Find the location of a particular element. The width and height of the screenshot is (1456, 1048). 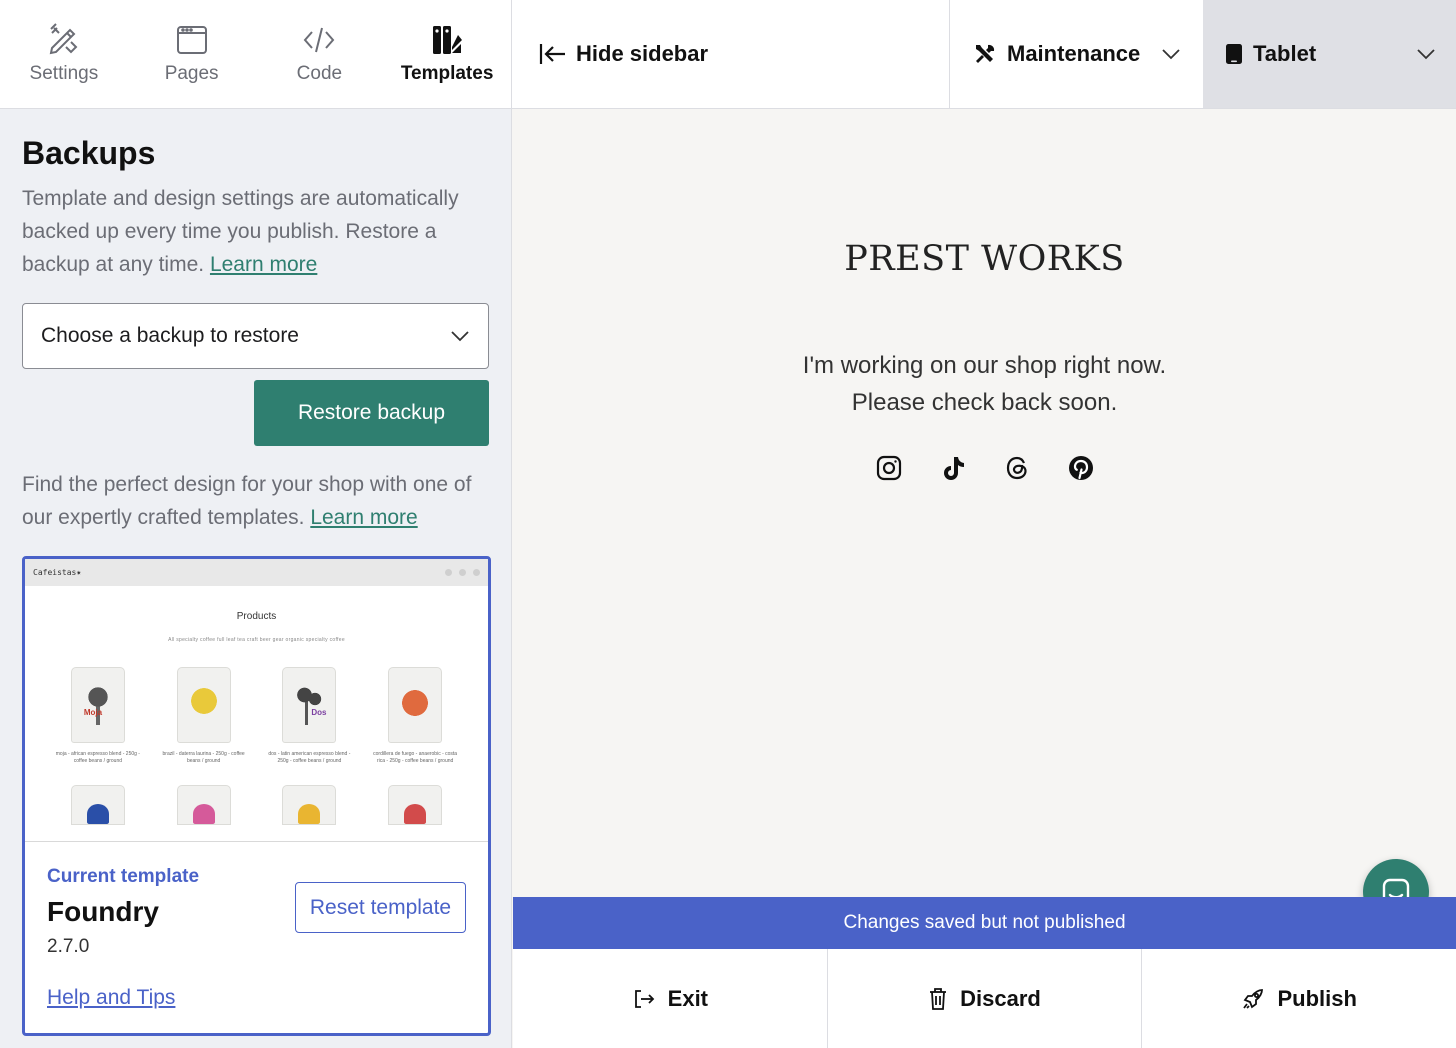

maintenance-message-line2: Please check back soon. is located at coordinates (984, 402).